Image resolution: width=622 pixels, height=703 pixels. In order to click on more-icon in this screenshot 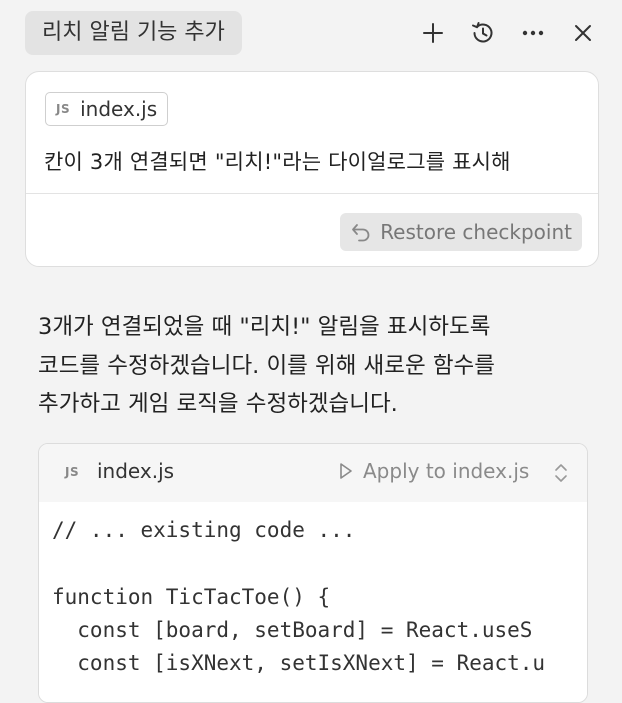, I will do `click(533, 33)`.